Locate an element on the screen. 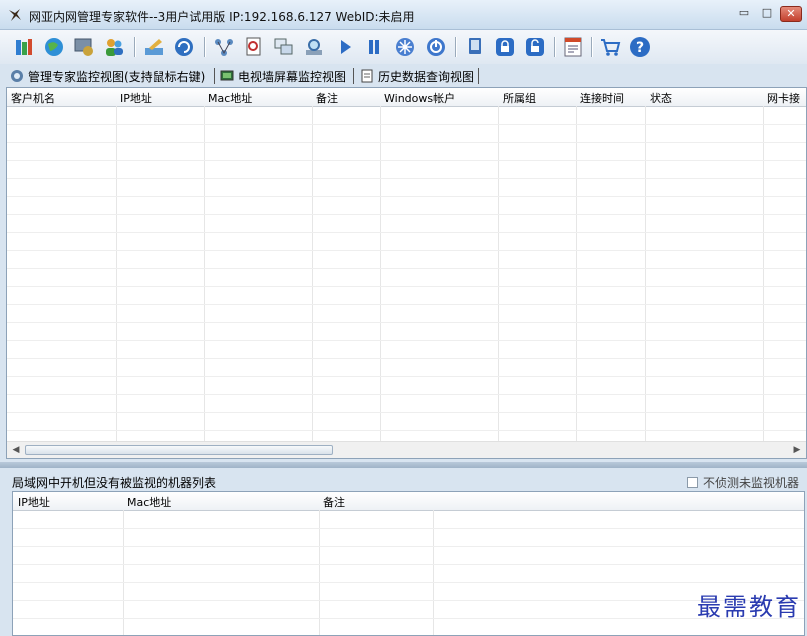  minimize-button: ▭ is located at coordinates (744, 14).